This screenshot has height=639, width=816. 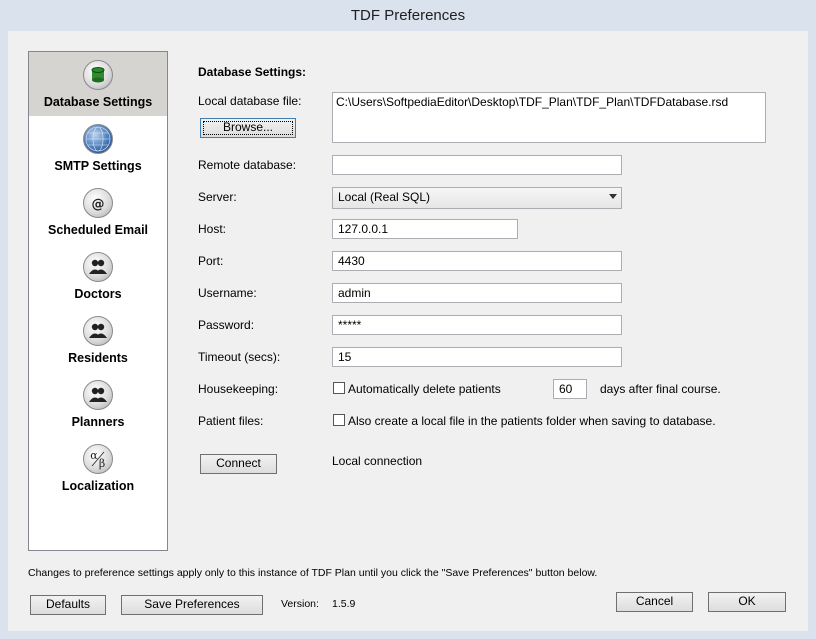 What do you see at coordinates (408, 15) in the screenshot?
I see `window-title: TDF Preferences` at bounding box center [408, 15].